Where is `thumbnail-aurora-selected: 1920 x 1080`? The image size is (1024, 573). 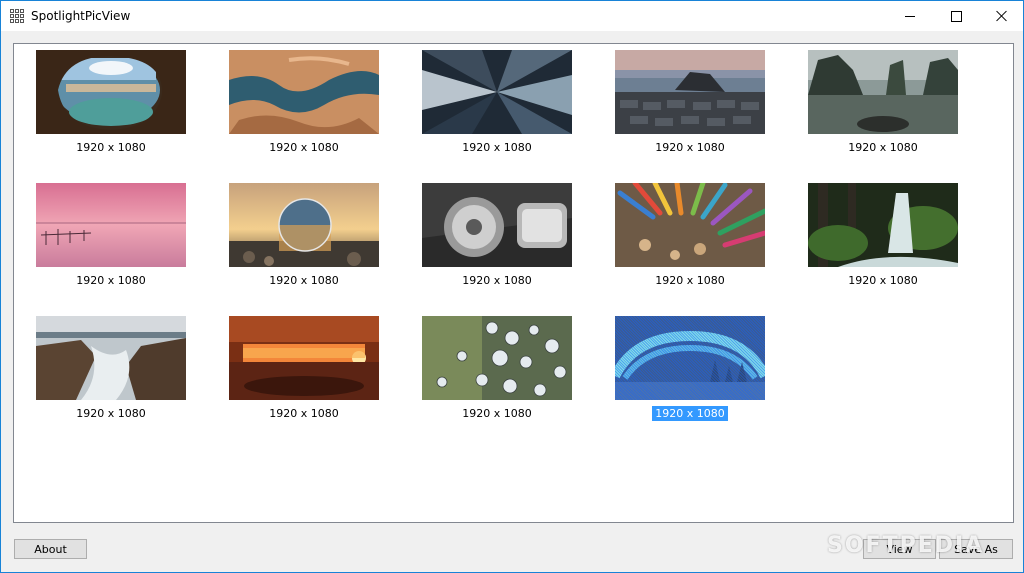
thumbnail-aurora-selected: 1920 x 1080 is located at coordinates (690, 371).